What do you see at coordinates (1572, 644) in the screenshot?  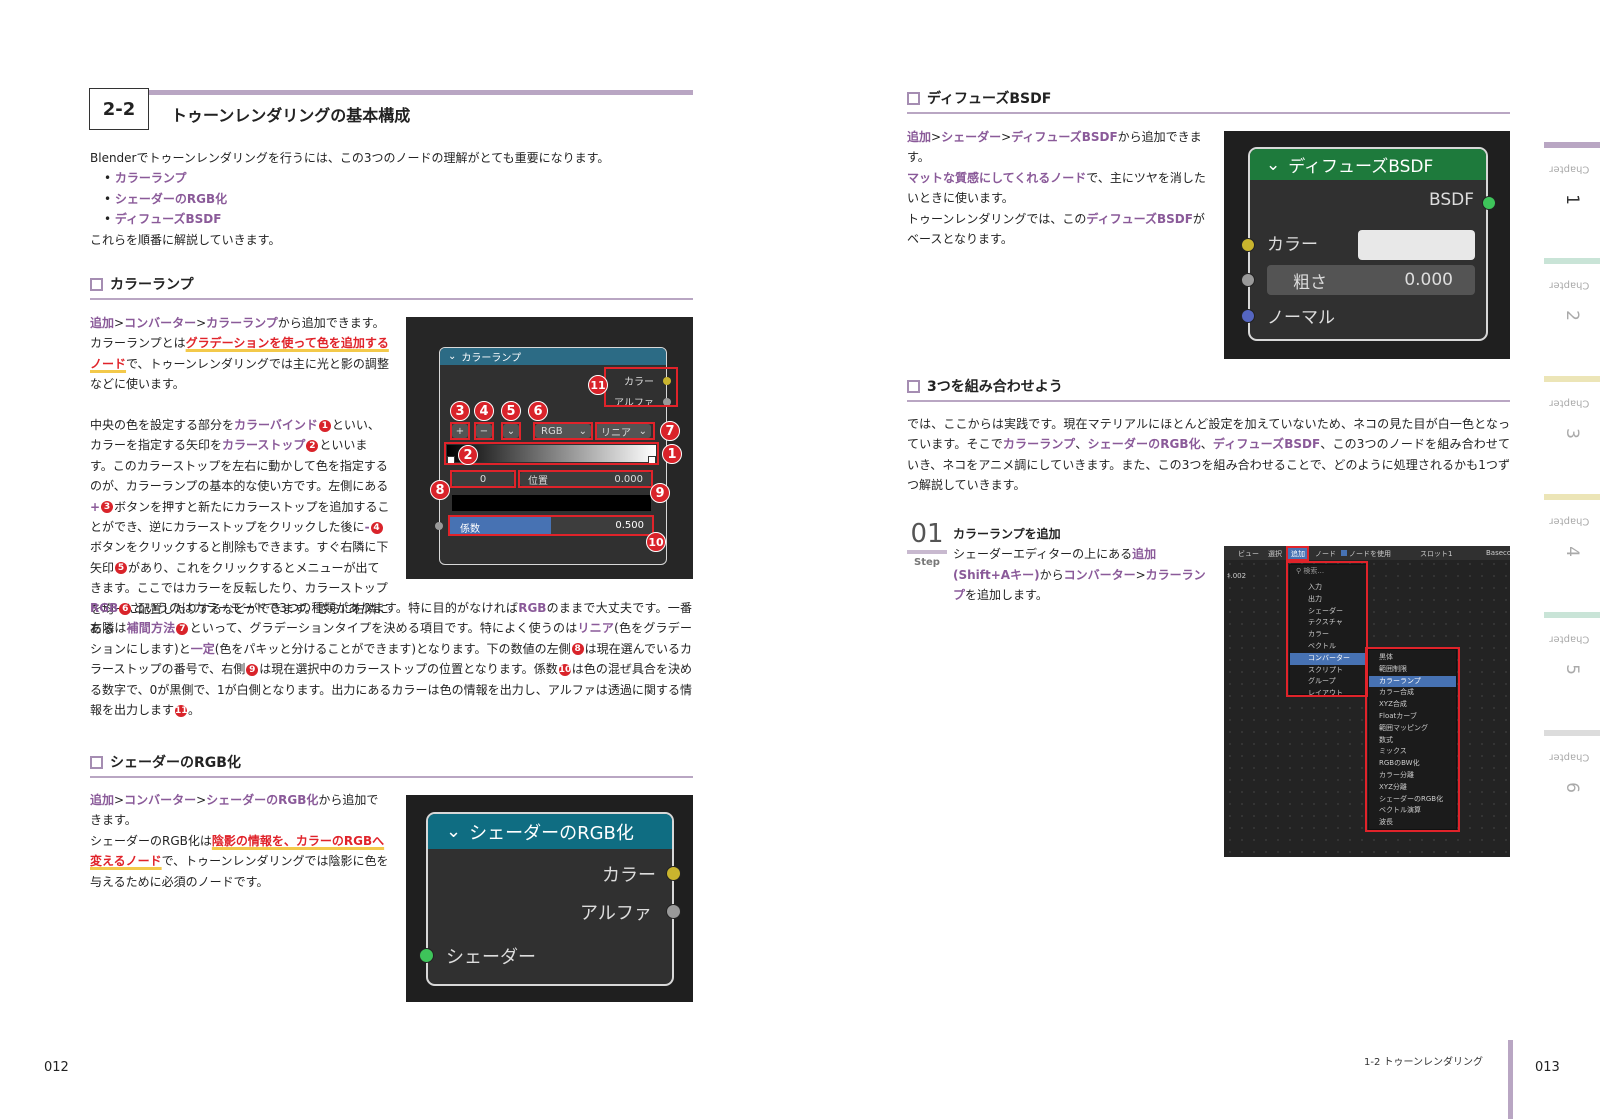 I see `chapter-tab-5: Chapter5` at bounding box center [1572, 644].